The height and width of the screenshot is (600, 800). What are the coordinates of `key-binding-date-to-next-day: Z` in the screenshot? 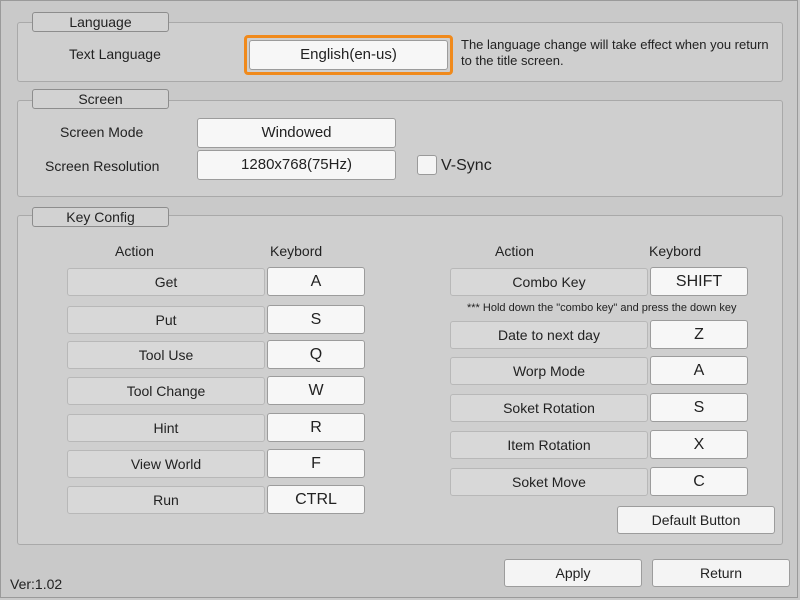 It's located at (699, 334).